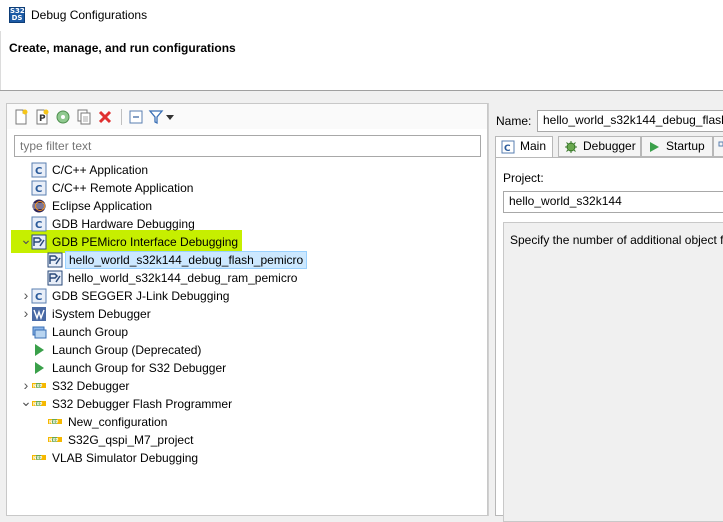  Describe the element at coordinates (571, 147) in the screenshot. I see `debugger-tab-icon` at that location.